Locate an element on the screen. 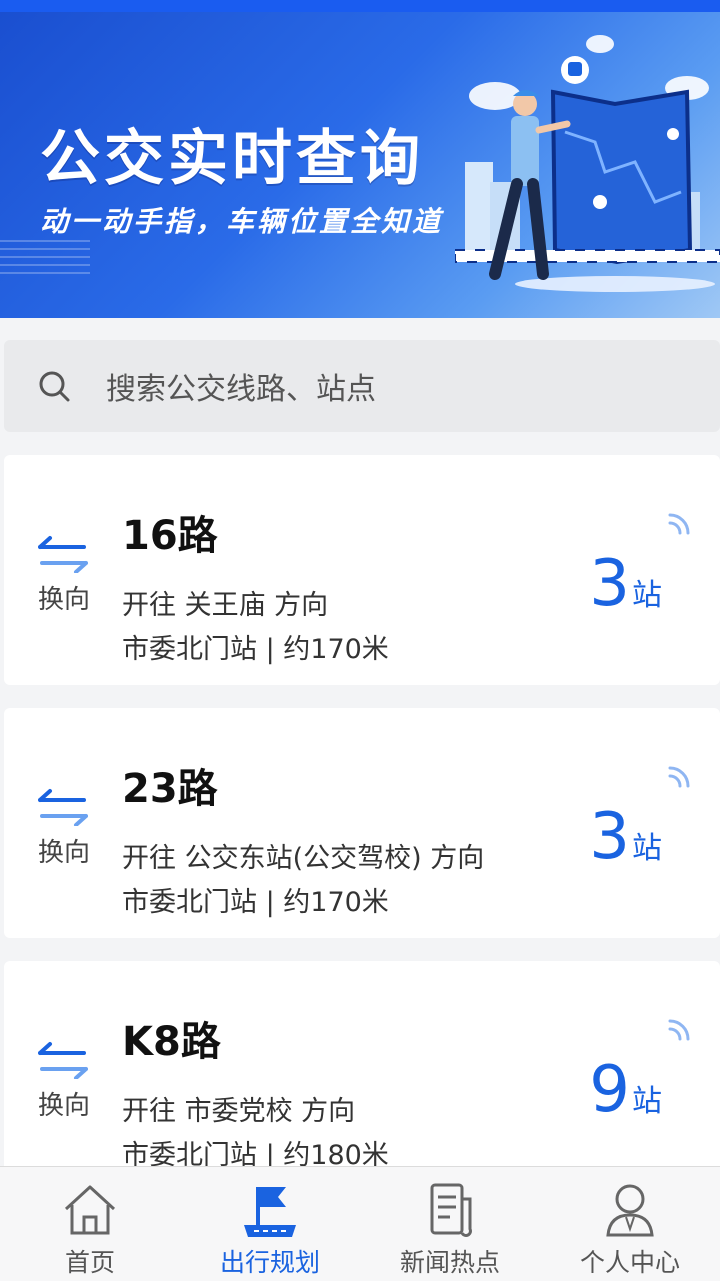 The image size is (720, 1281). route-direction: 开往 公交东站(公交驾校) 方向 is located at coordinates (303, 858).